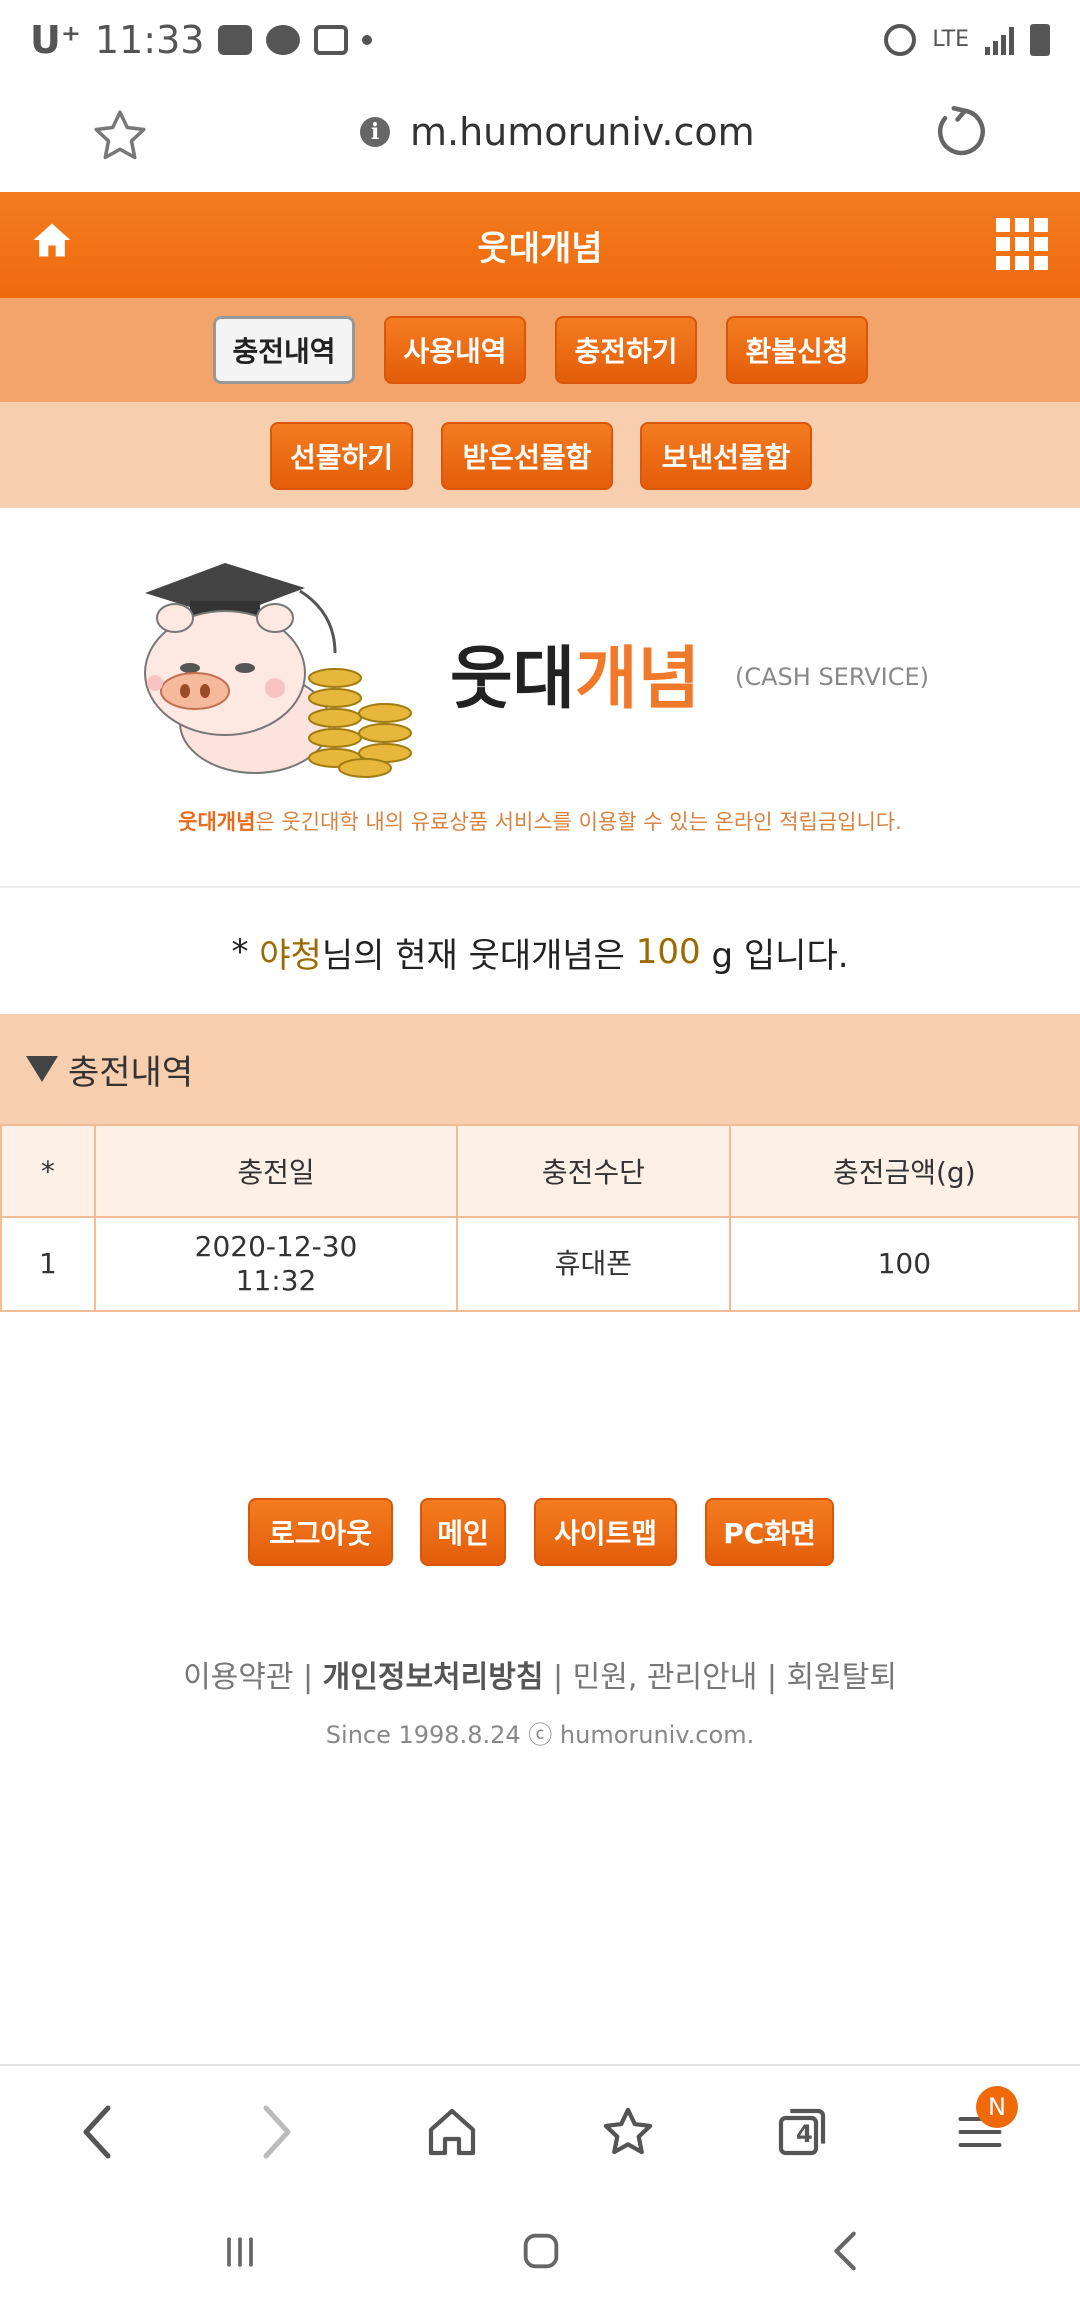 Image resolution: width=1080 pixels, height=2316 pixels. I want to click on cell-no: 1, so click(48, 1264).